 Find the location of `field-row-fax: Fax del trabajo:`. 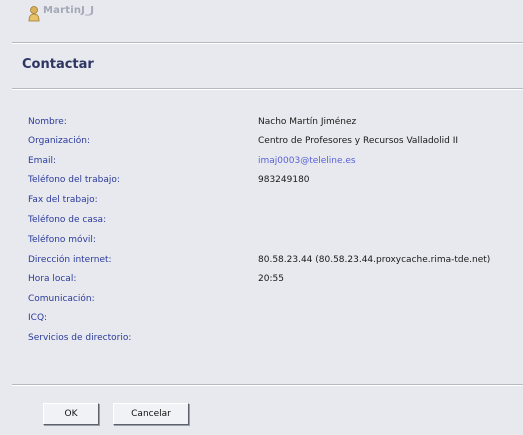

field-row-fax: Fax del trabajo: is located at coordinates (261, 203).